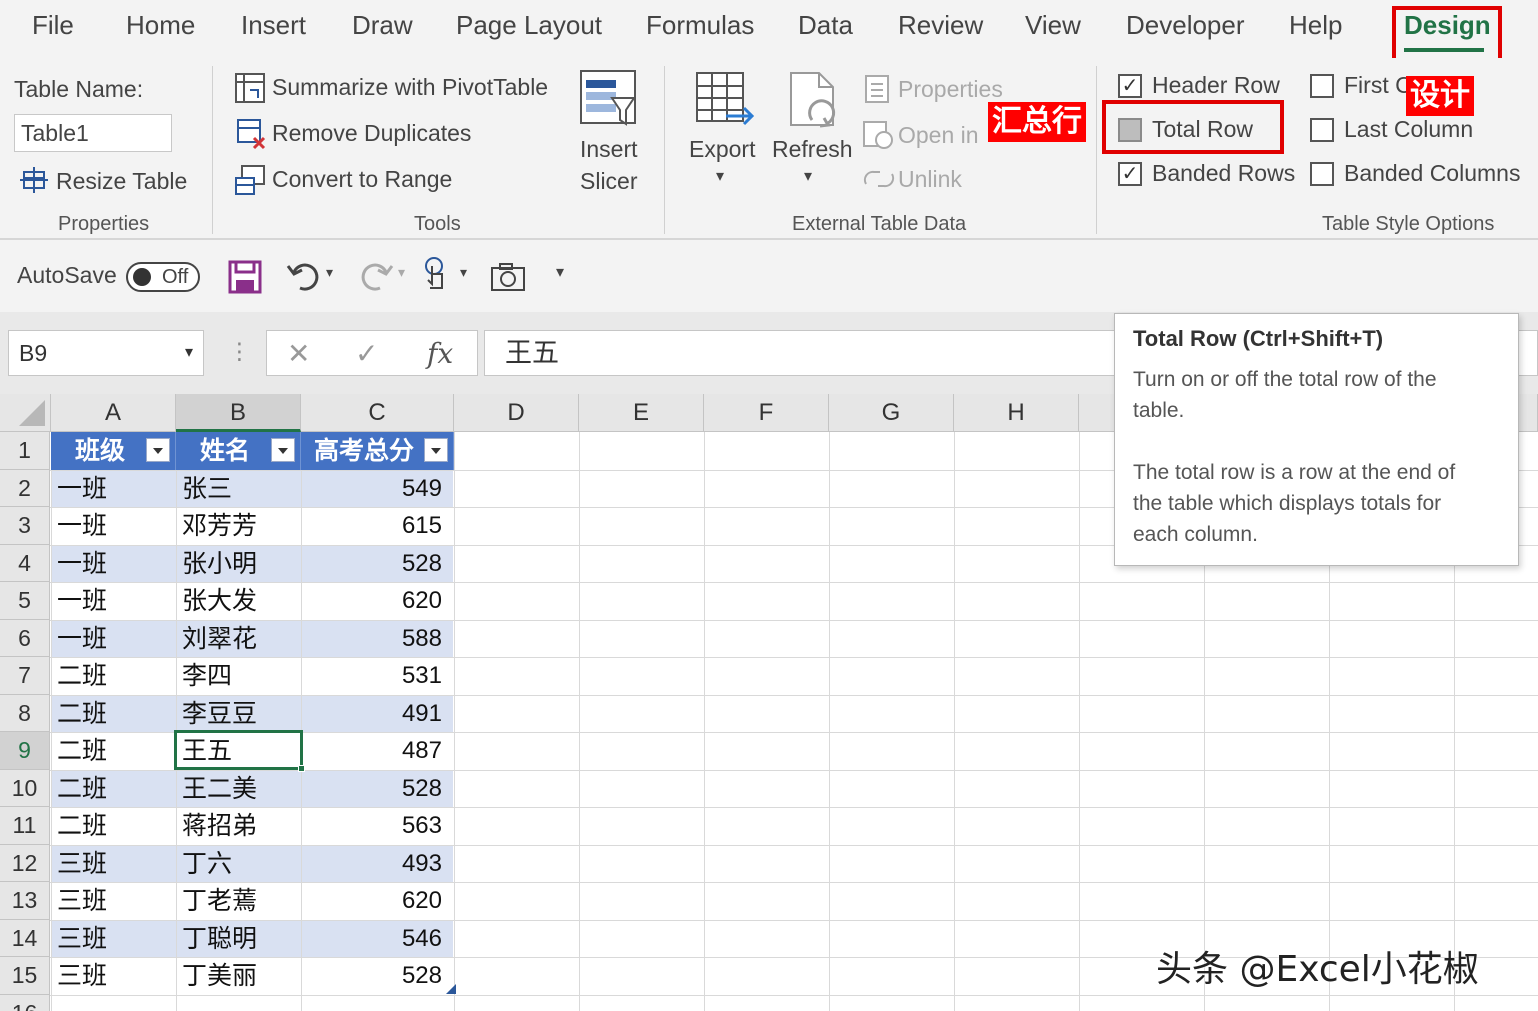 This screenshot has width=1538, height=1011. I want to click on header-row-checkbox: ✓, so click(1130, 86).